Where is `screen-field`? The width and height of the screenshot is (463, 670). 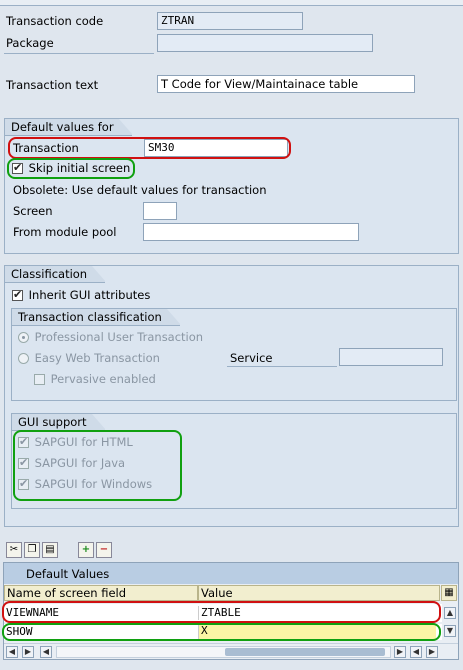 screen-field is located at coordinates (160, 211).